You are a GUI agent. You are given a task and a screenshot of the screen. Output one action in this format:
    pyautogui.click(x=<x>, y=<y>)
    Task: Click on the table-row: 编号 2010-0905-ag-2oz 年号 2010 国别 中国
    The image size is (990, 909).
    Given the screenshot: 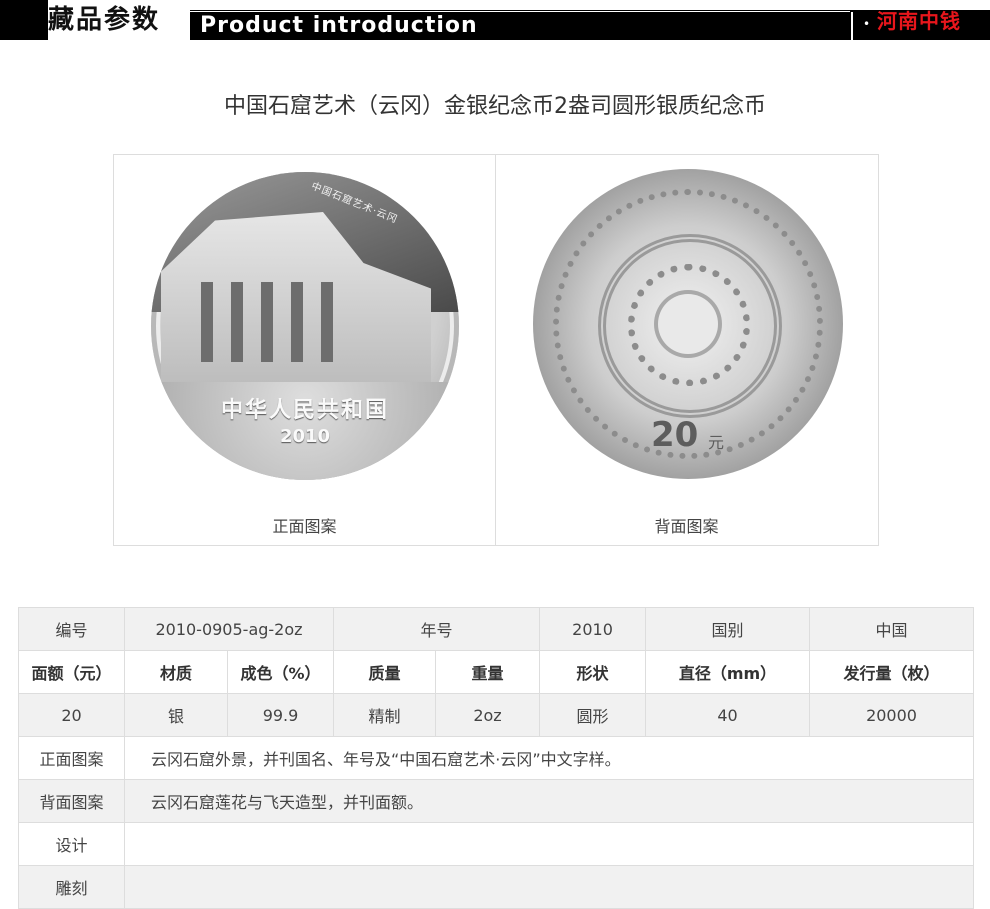 What is the action you would take?
    pyautogui.click(x=496, y=629)
    